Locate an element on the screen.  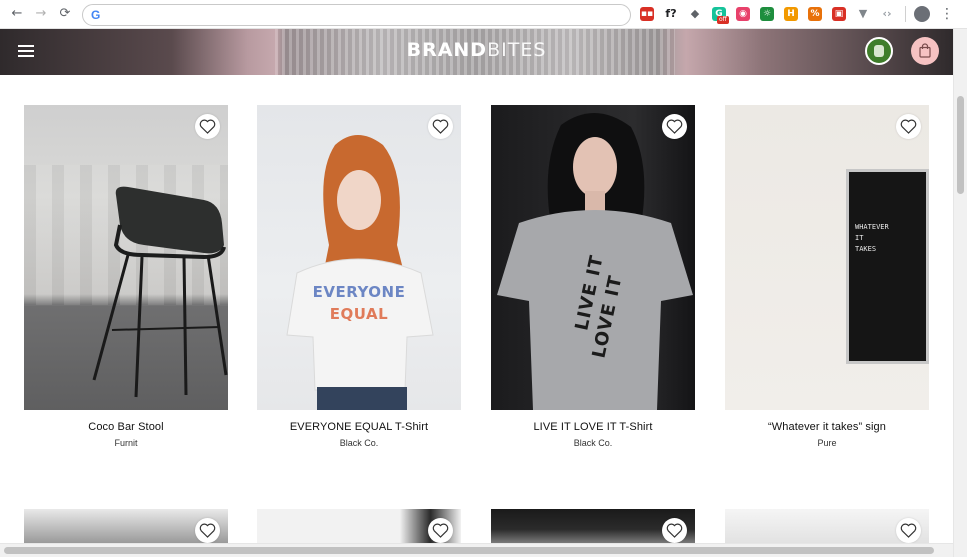
model-illustration is located at coordinates (360, 272).